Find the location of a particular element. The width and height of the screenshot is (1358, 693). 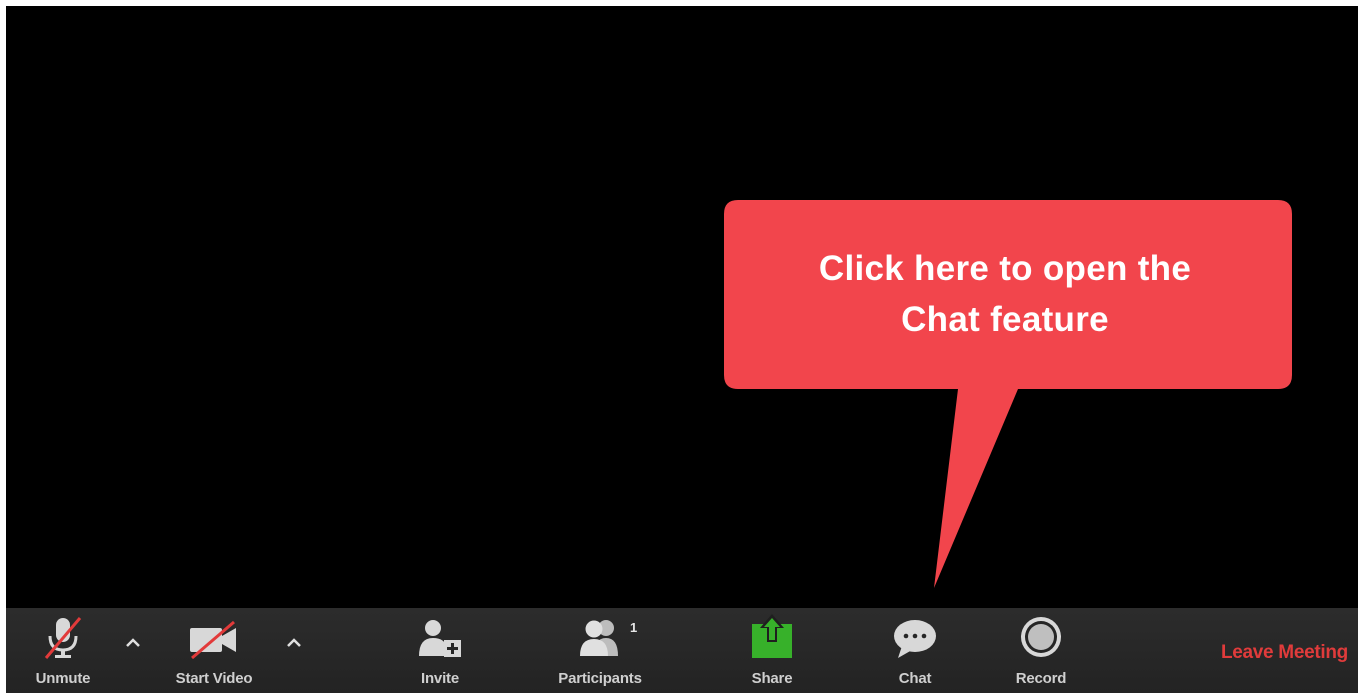

video-options-caret is located at coordinates (294, 643).